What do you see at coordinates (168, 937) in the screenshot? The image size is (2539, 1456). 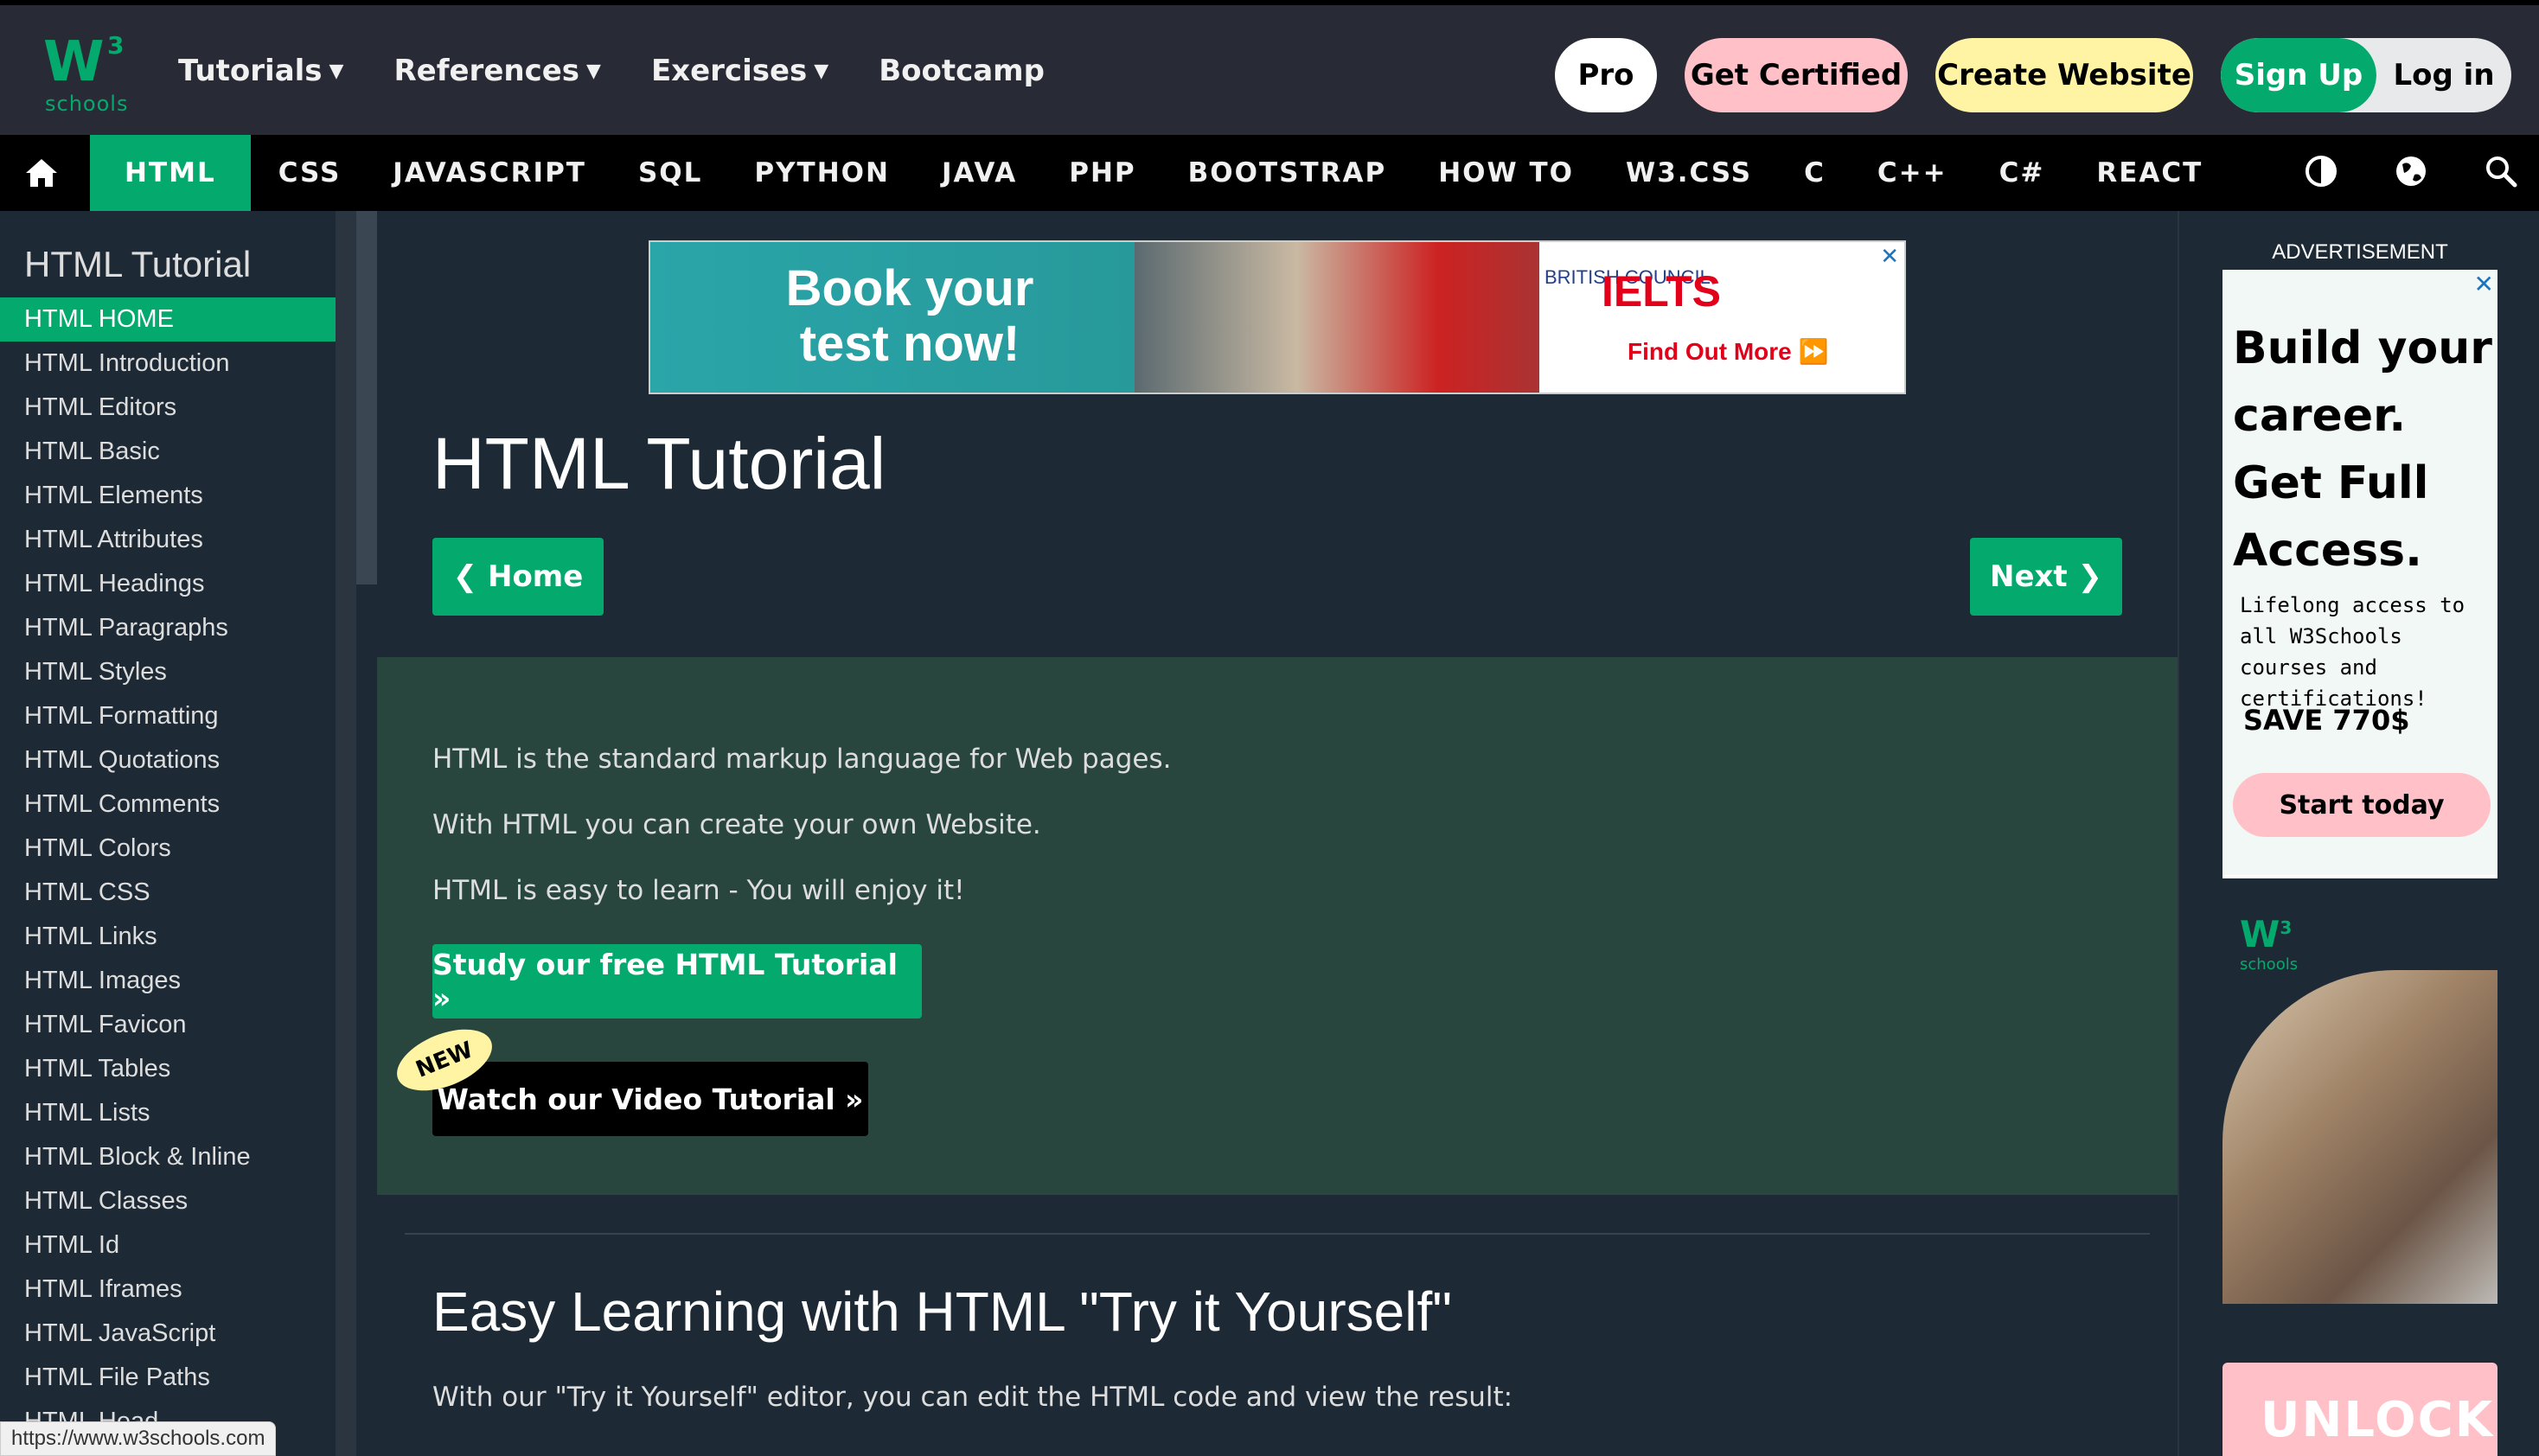 I see `sidebar-item: HTML Links` at bounding box center [168, 937].